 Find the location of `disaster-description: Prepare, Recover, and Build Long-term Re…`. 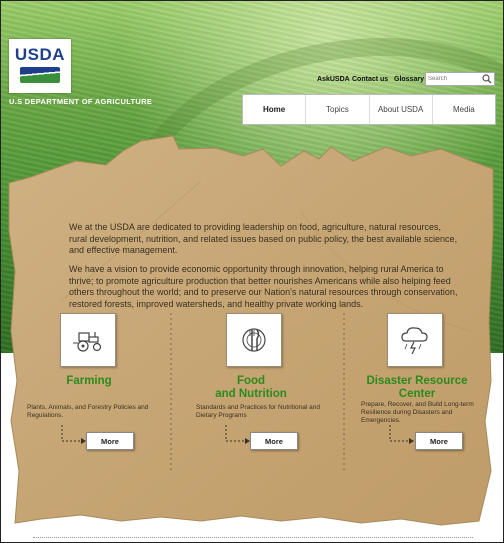

disaster-description: Prepare, Recover, and Build Long-term Re… is located at coordinates (417, 412).